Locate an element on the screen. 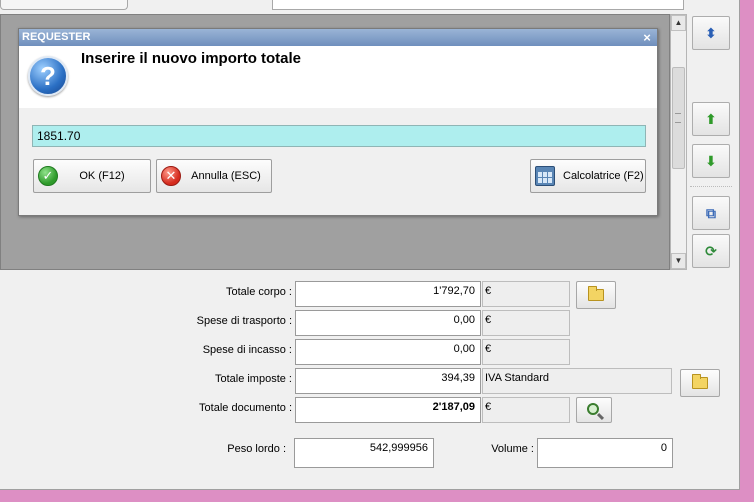 This screenshot has width=754, height=502. scroll-grip is located at coordinates (678, 118).